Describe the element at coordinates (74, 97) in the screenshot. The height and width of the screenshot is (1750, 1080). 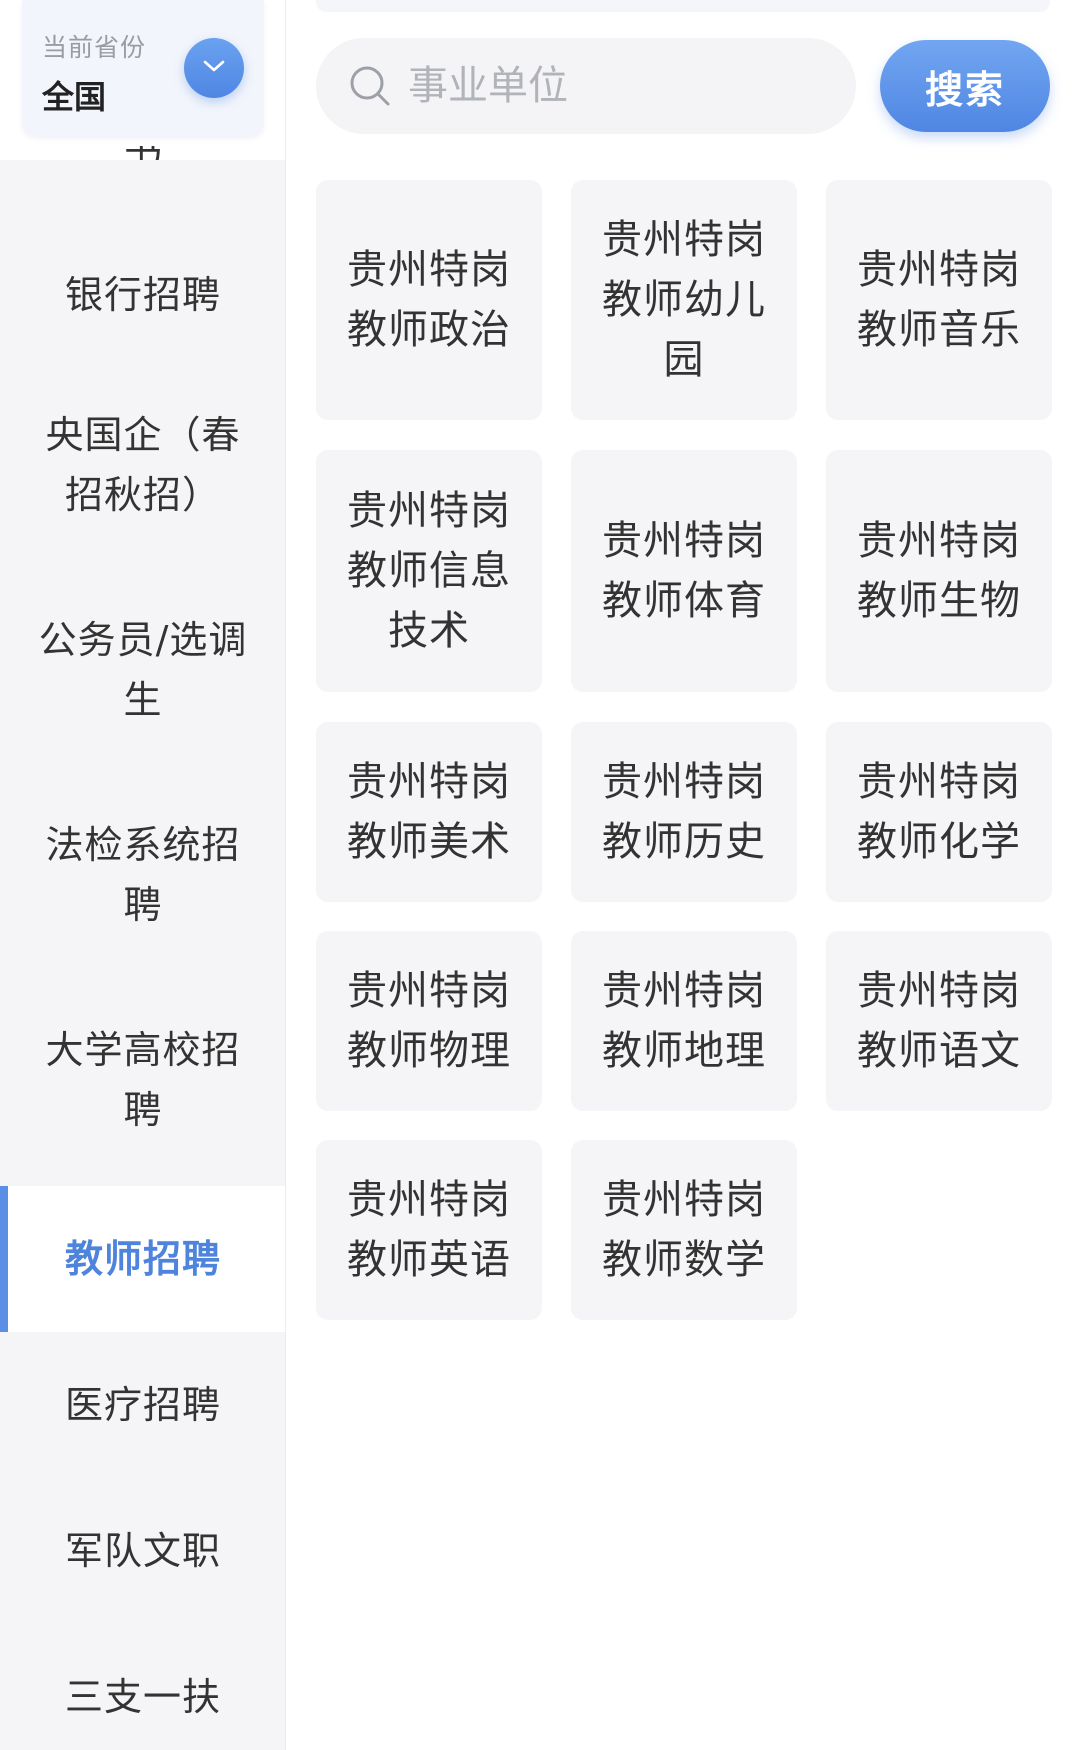
I see `province-value: 全国` at that location.